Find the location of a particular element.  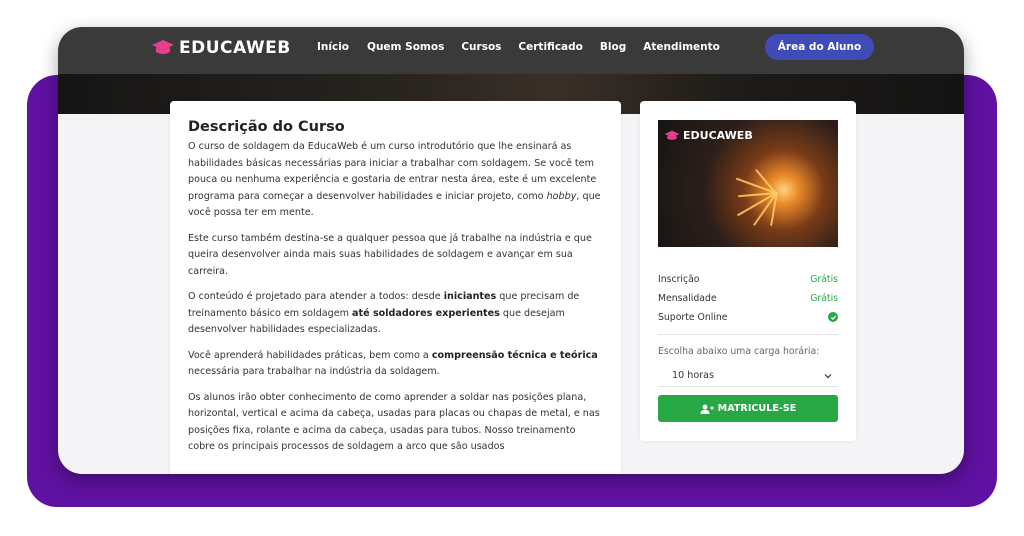

check-circle-icon is located at coordinates (833, 317).